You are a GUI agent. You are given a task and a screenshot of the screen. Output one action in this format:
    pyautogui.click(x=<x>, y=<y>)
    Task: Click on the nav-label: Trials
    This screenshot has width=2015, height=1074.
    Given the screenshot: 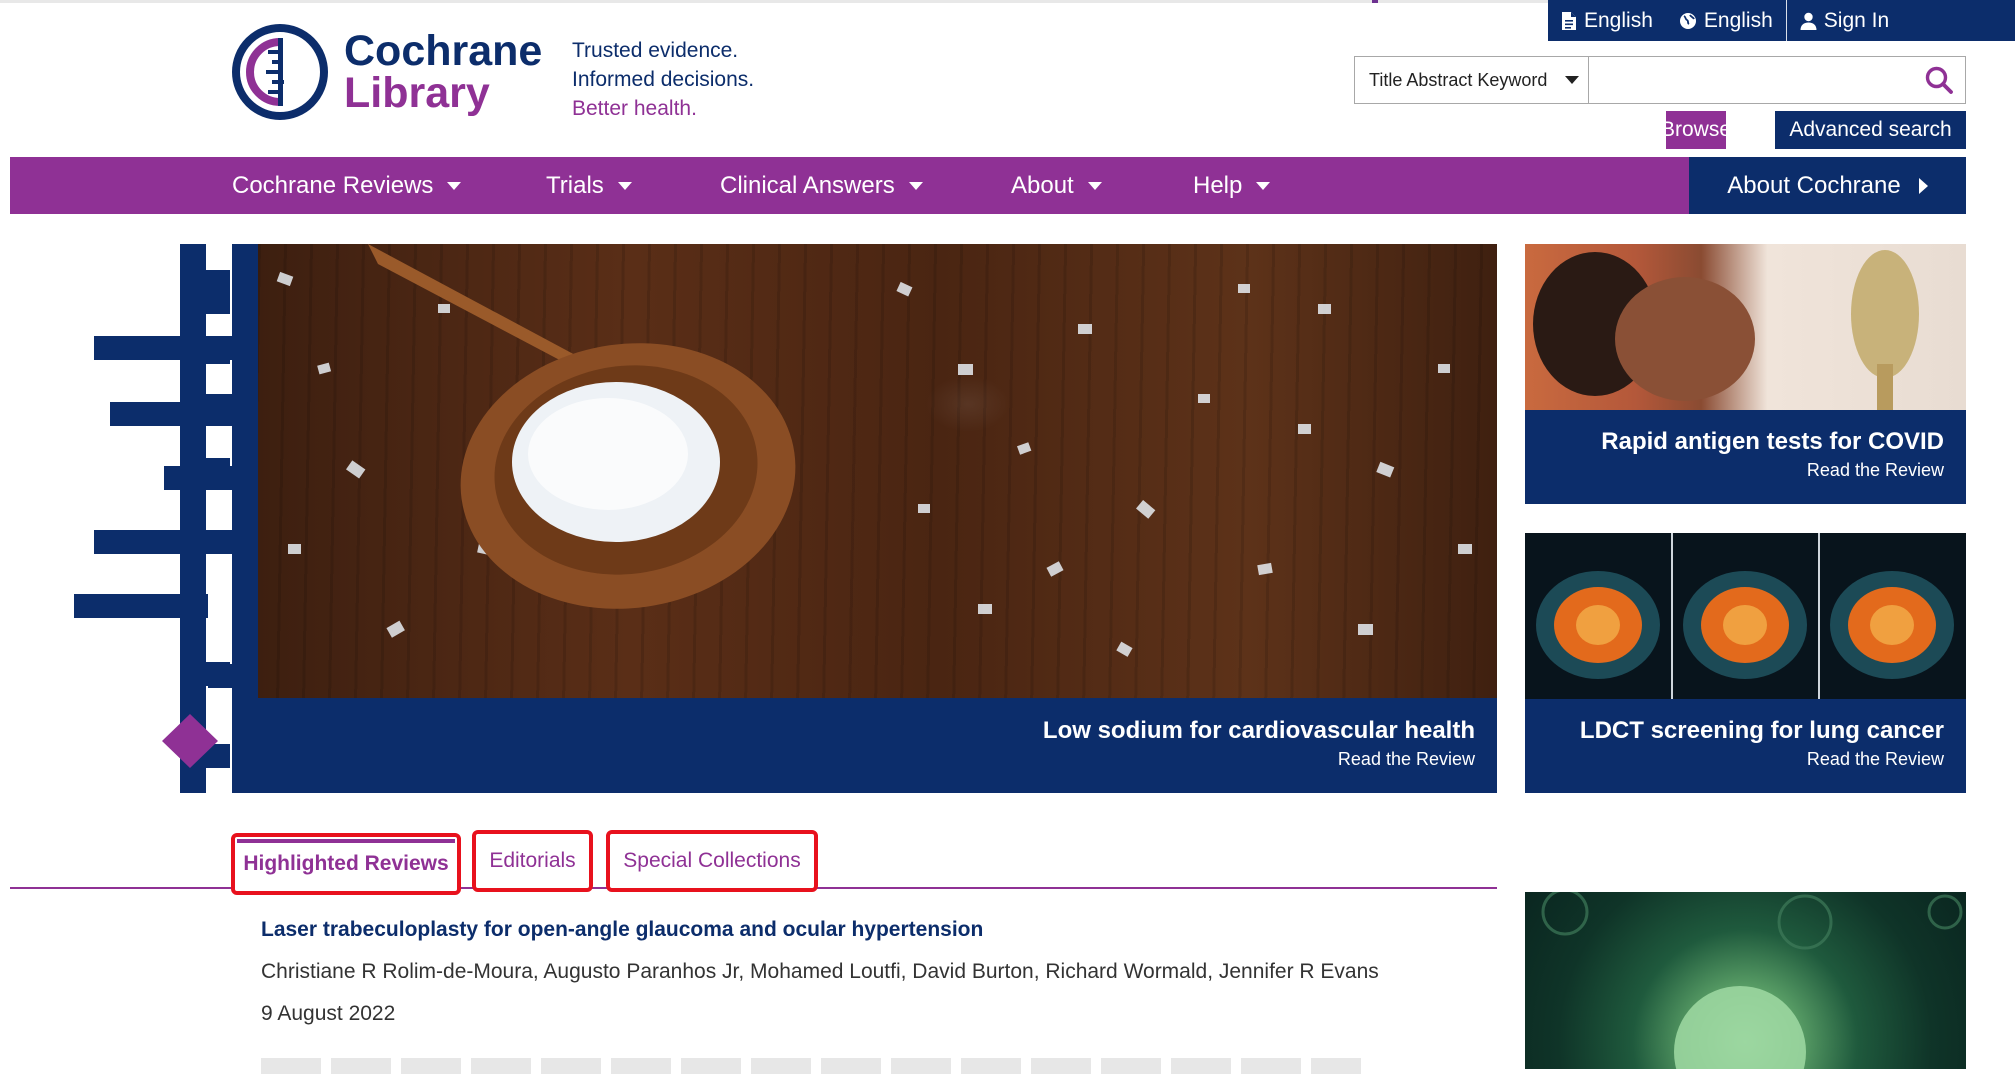 What is the action you would take?
    pyautogui.click(x=575, y=185)
    